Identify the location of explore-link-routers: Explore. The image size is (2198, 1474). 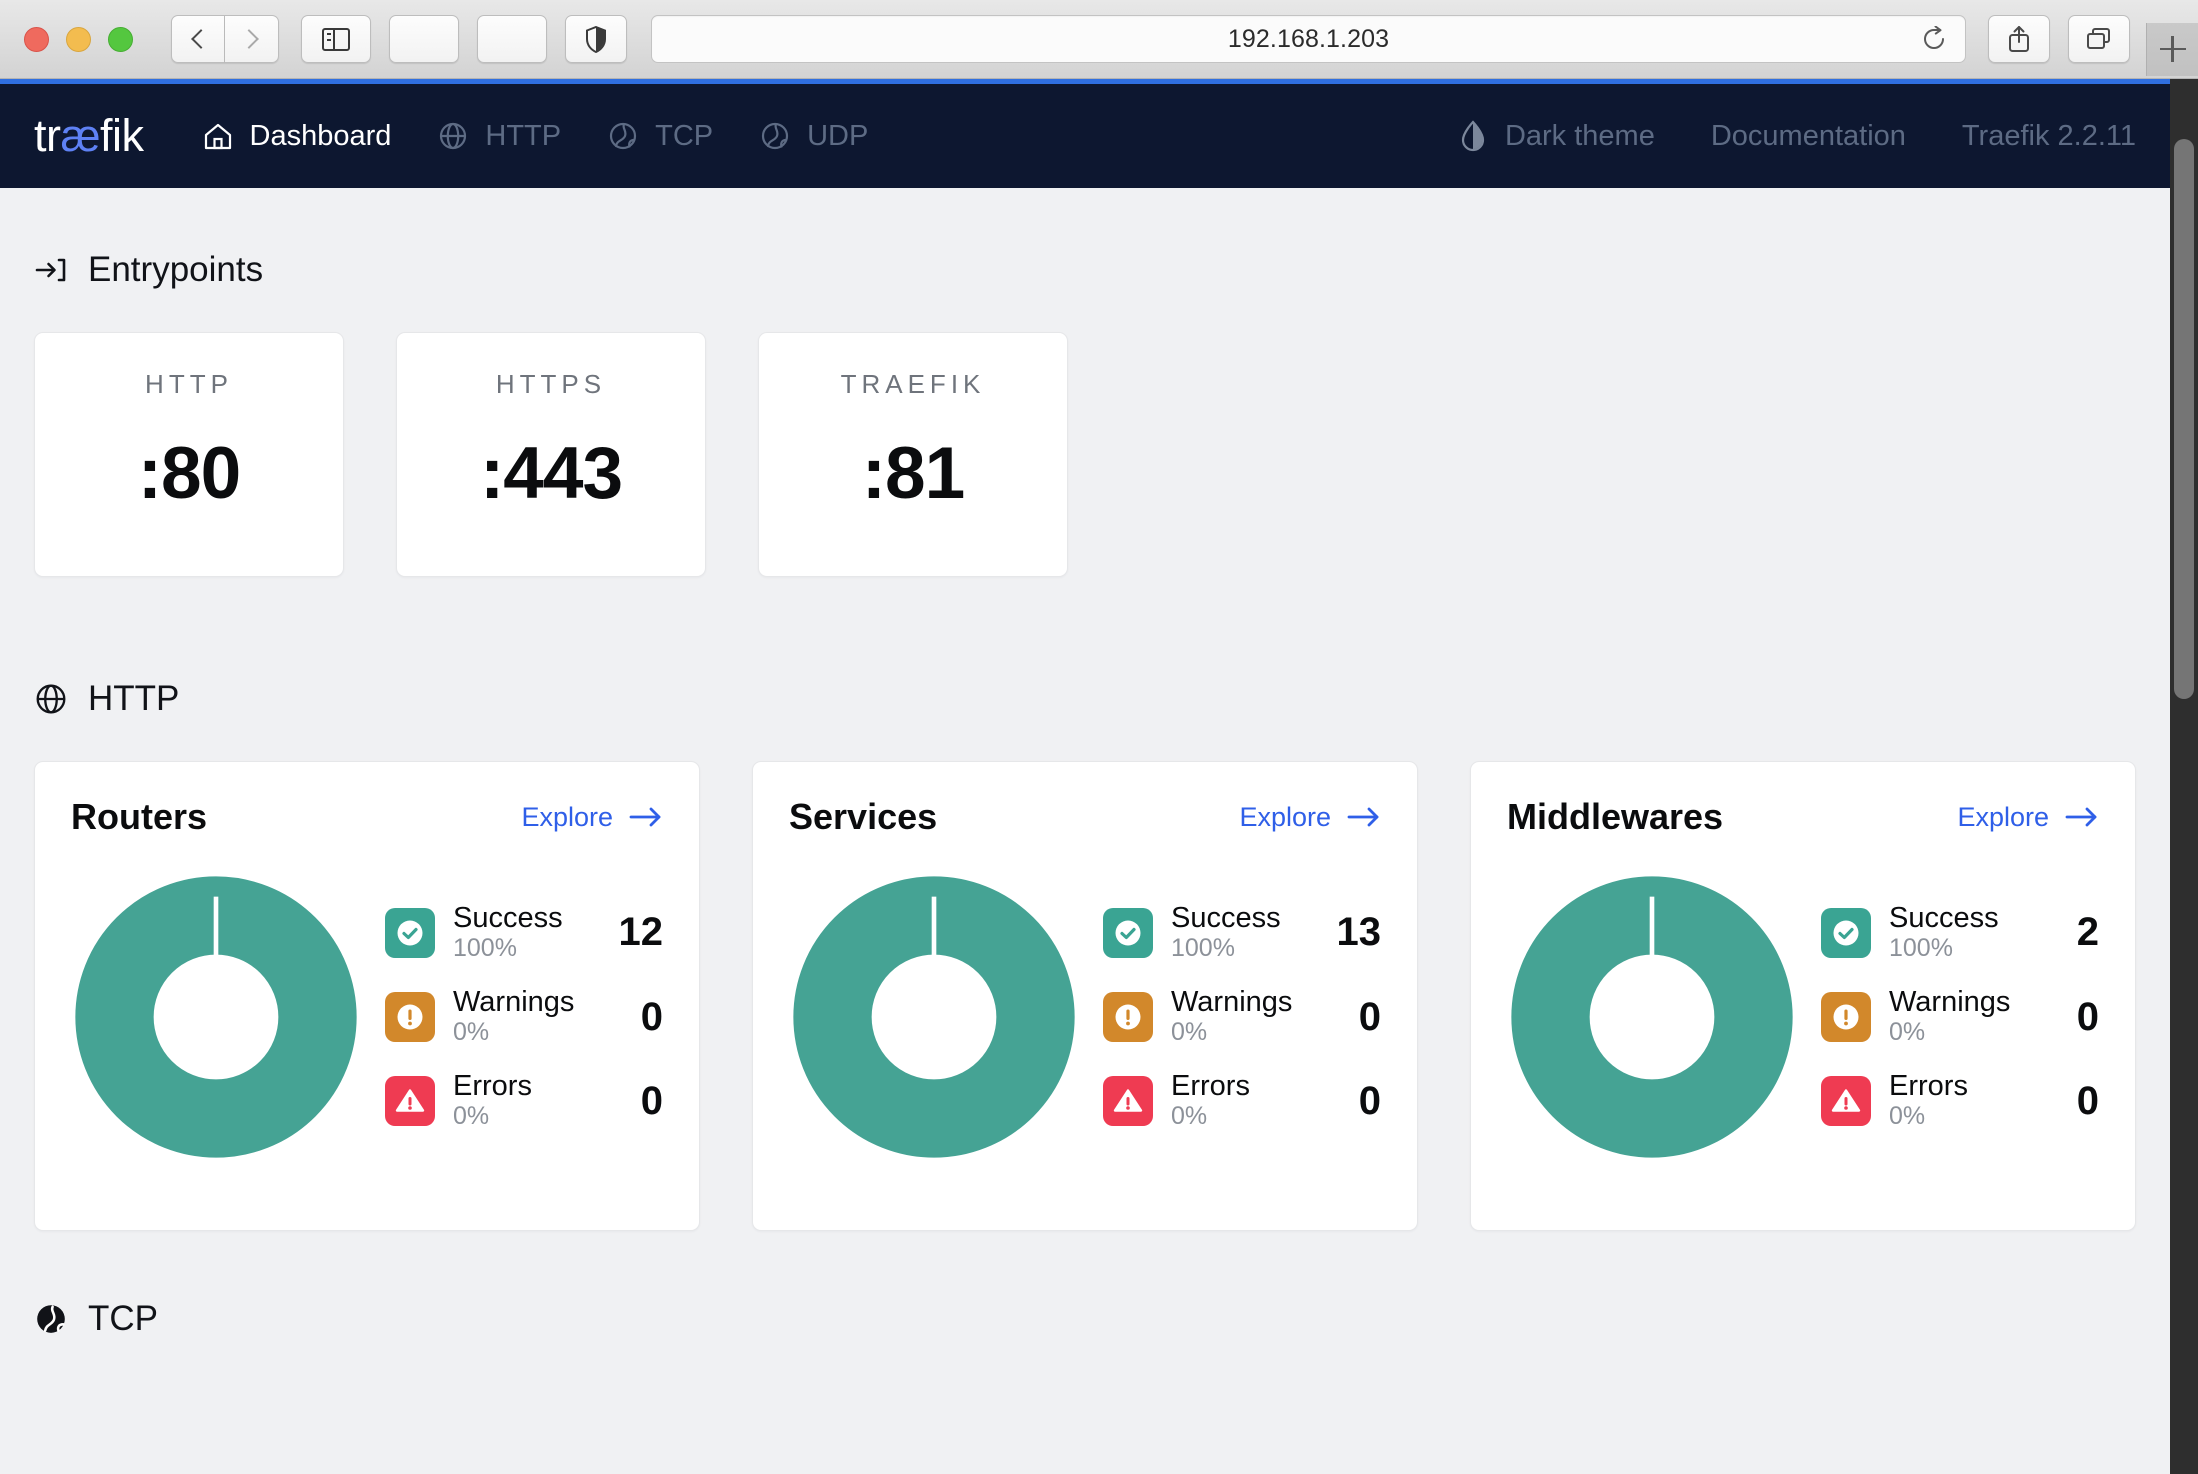
(592, 817).